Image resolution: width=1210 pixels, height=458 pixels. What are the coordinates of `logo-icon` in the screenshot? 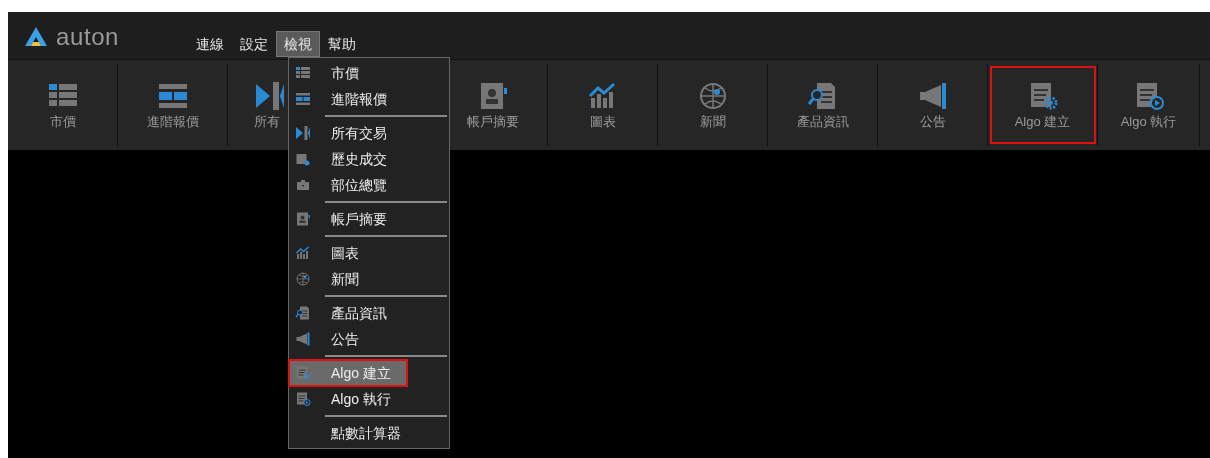 It's located at (36, 37).